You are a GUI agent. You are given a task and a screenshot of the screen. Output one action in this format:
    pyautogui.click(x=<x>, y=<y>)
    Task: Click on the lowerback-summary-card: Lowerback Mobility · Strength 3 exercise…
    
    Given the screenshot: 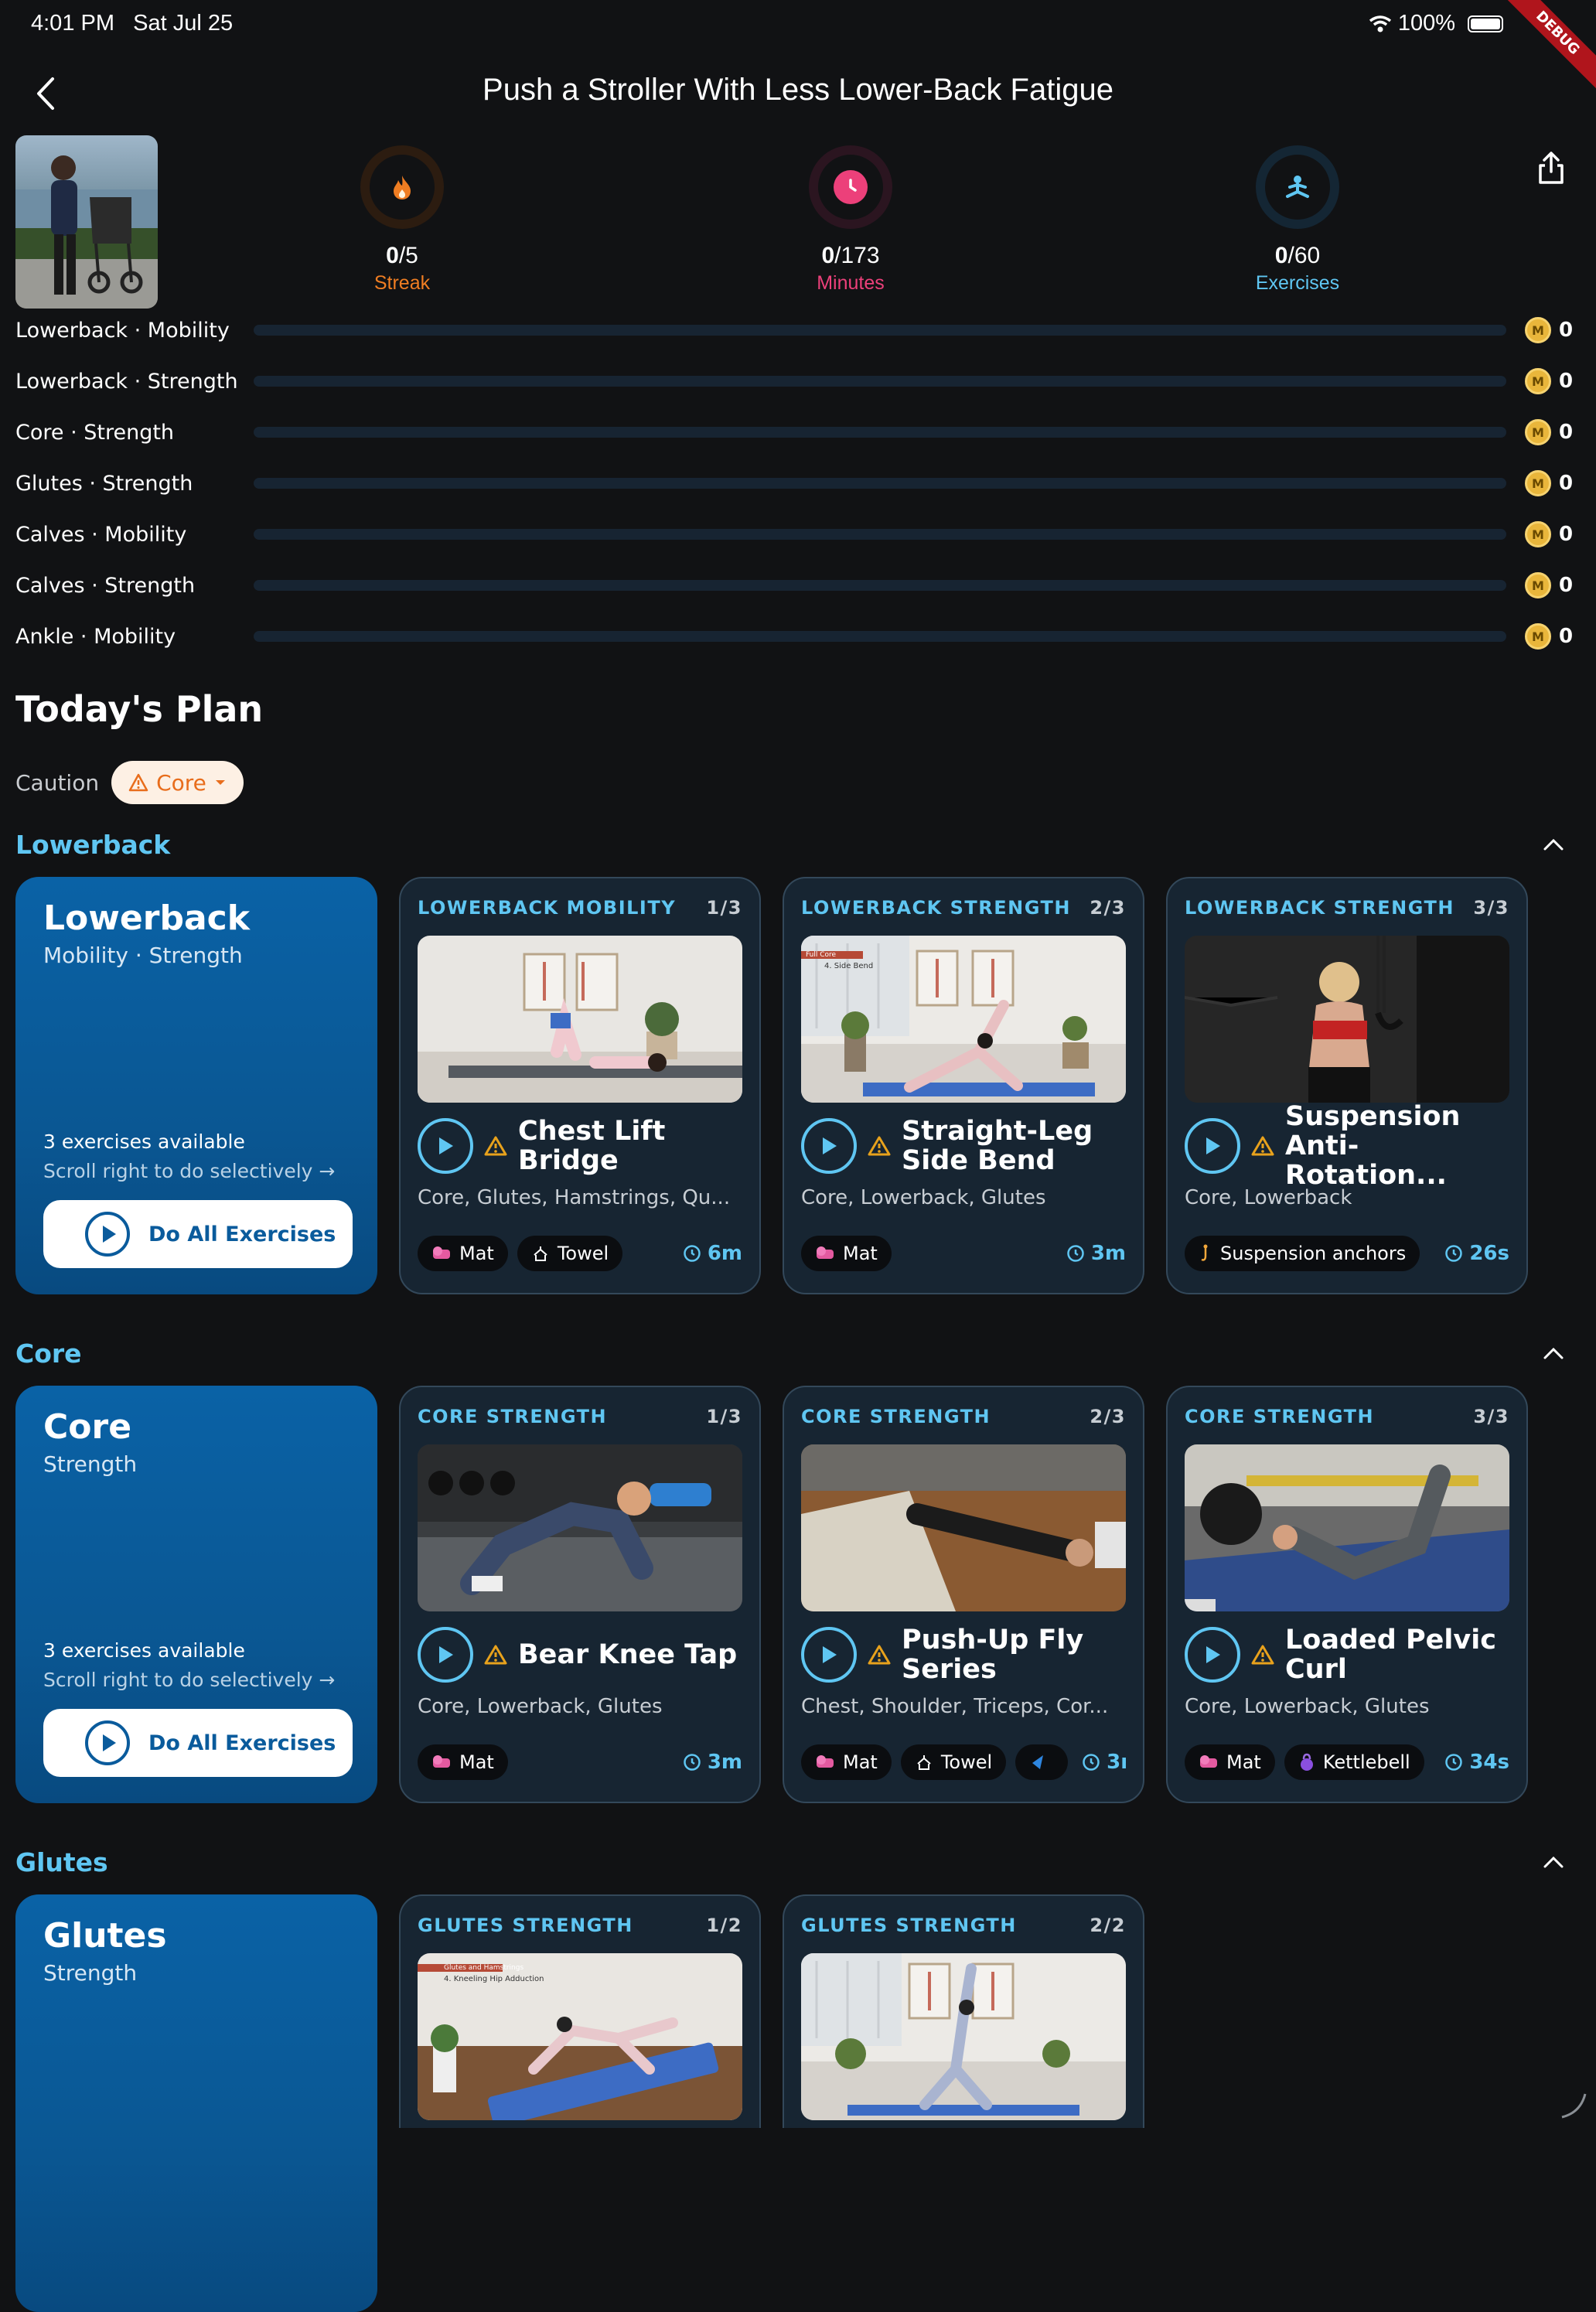 What is the action you would take?
    pyautogui.click(x=196, y=1085)
    